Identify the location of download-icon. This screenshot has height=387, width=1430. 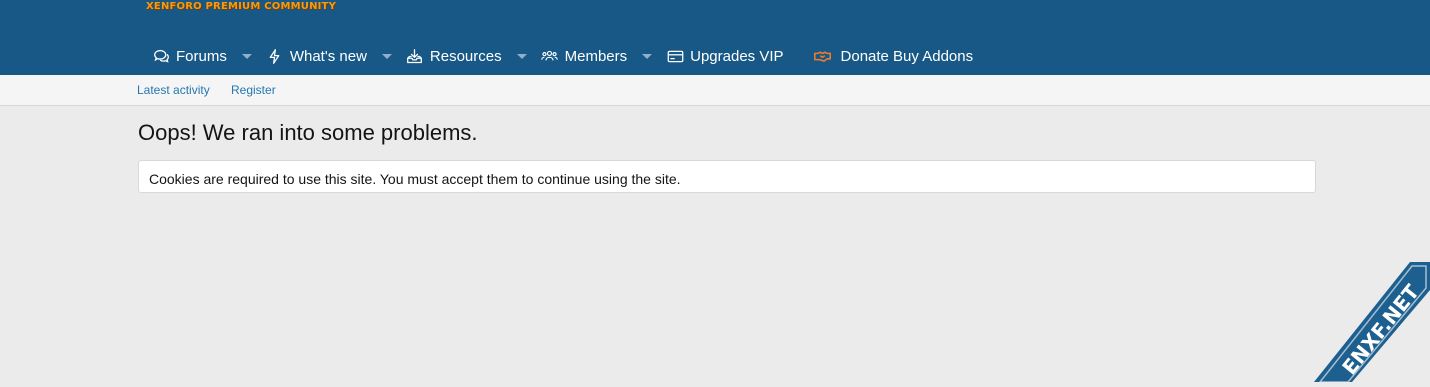
(415, 57).